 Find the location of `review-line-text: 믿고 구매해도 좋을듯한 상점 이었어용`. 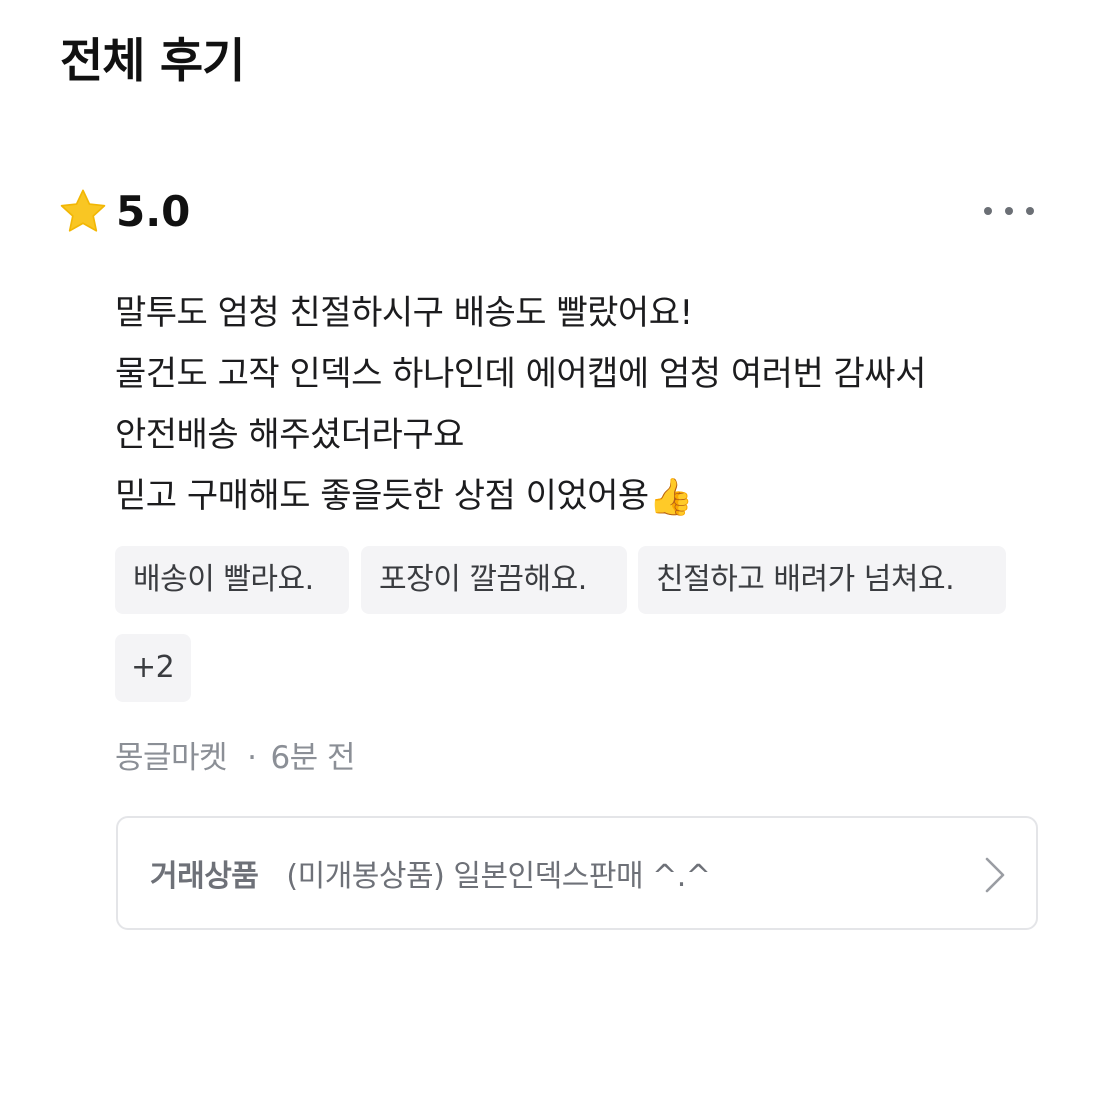

review-line-text: 믿고 구매해도 좋을듯한 상점 이었어용 is located at coordinates (382, 496).